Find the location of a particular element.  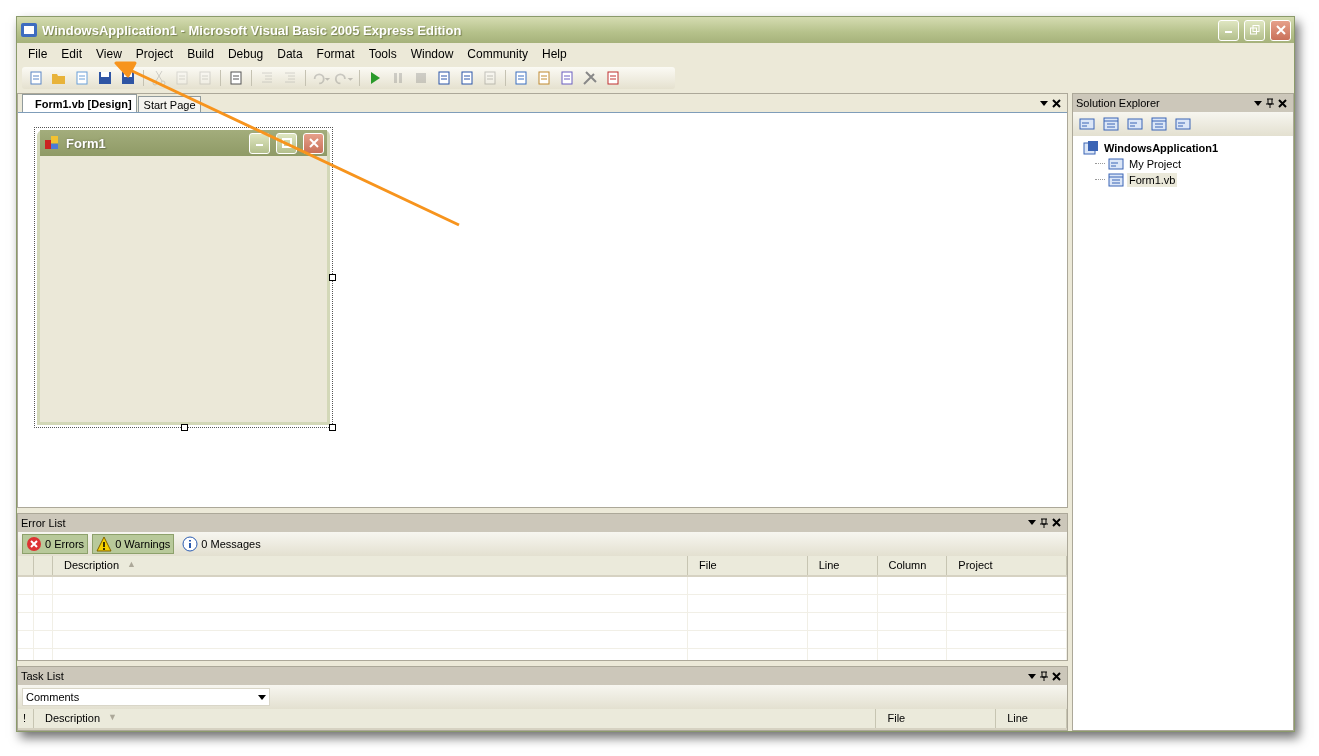

scissors-icon is located at coordinates (159, 78).